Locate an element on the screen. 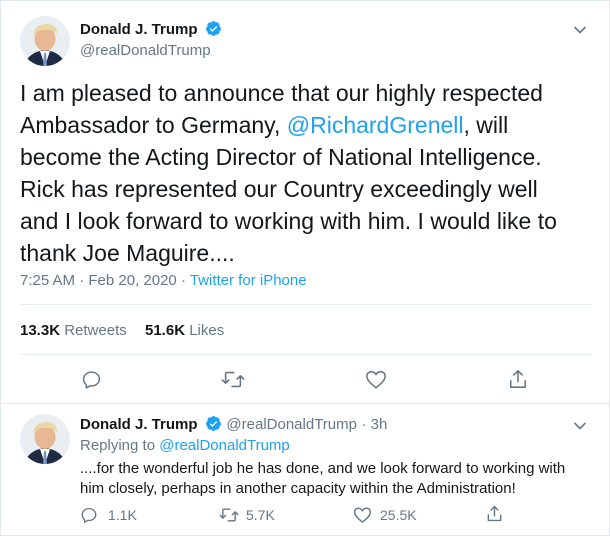 This screenshot has height=536, width=610. likes-count: 51.6K is located at coordinates (165, 330).